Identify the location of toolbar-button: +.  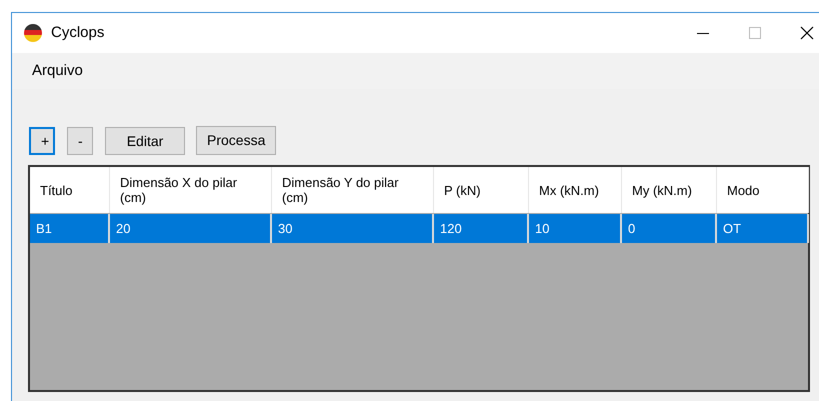
(42, 141).